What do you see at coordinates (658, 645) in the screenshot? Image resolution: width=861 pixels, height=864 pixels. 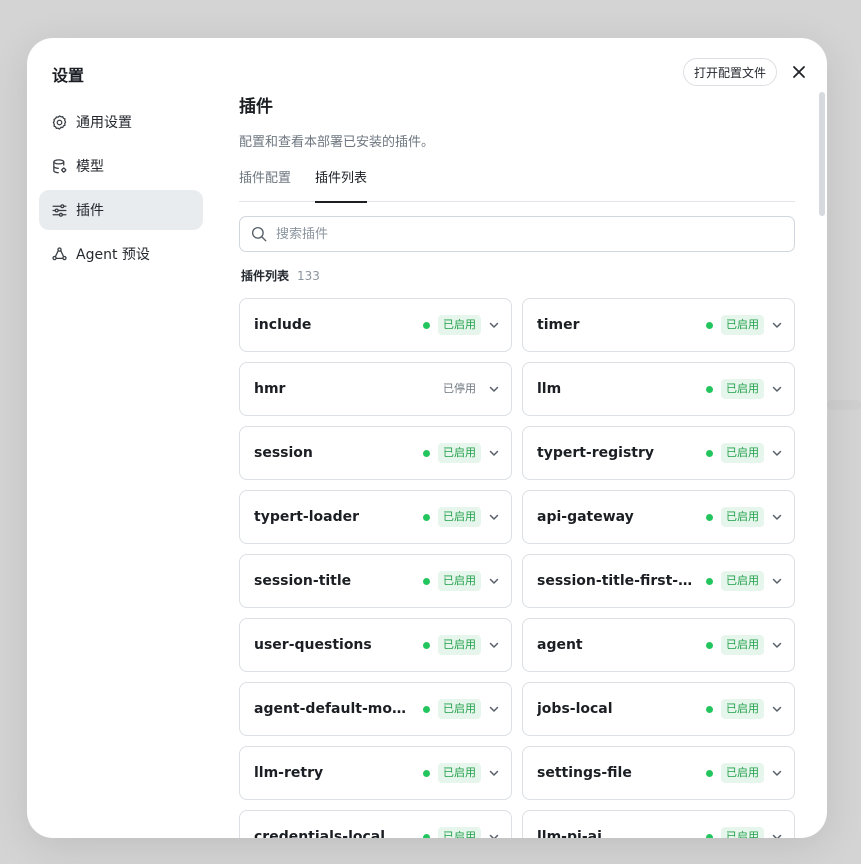 I see `plugin-card: agent 已启用` at bounding box center [658, 645].